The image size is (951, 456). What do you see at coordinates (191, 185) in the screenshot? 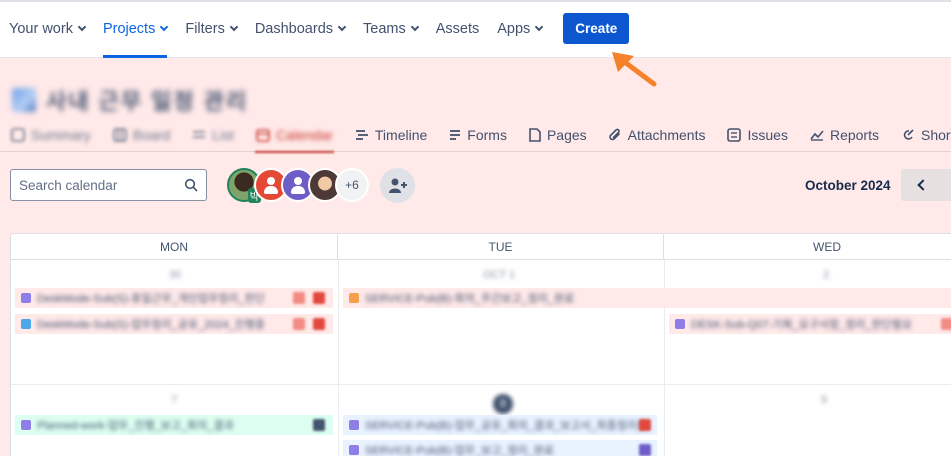
I see `search-icon` at bounding box center [191, 185].